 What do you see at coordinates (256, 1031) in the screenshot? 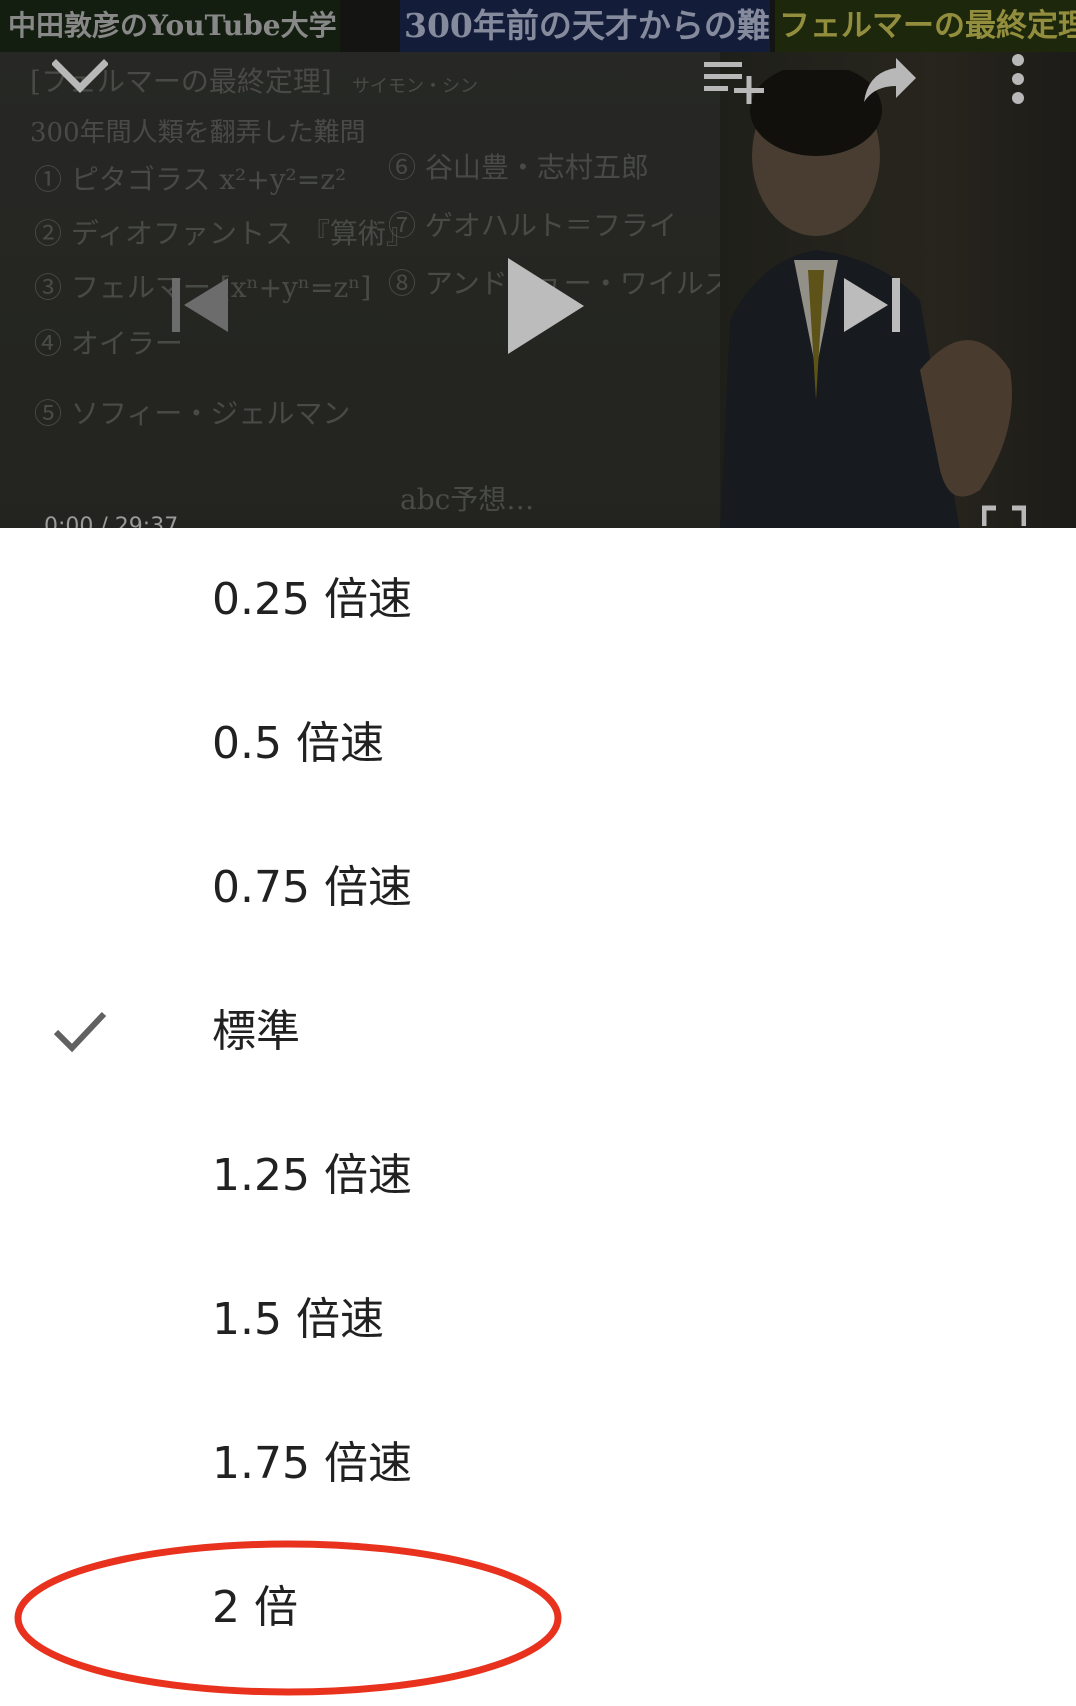
I see `speed-option-label: 標準` at bounding box center [256, 1031].